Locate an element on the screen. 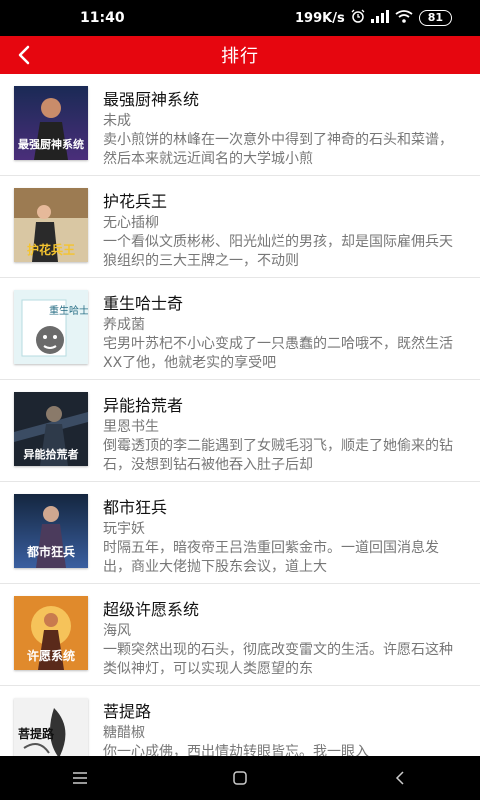 The image size is (480, 800). book-author: 海风 is located at coordinates (117, 631).